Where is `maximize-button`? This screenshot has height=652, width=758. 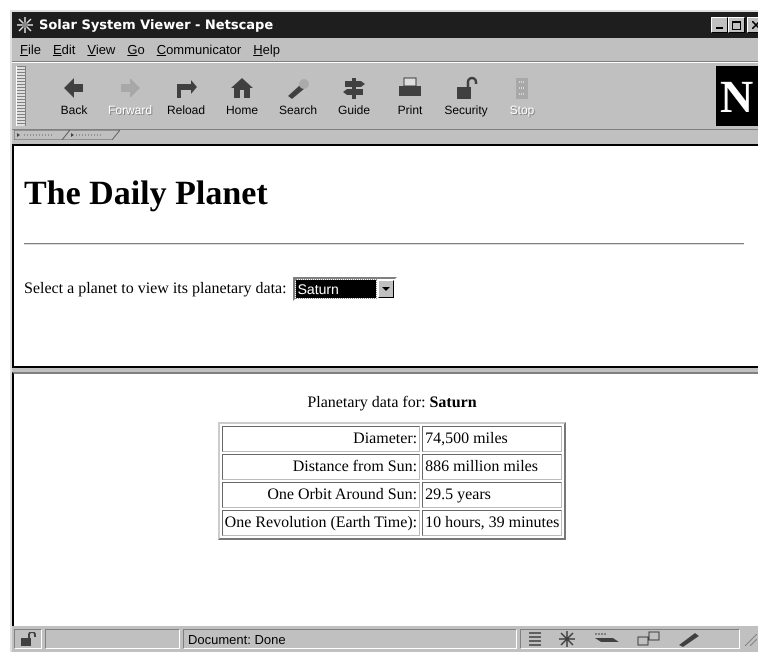
maximize-button is located at coordinates (736, 25).